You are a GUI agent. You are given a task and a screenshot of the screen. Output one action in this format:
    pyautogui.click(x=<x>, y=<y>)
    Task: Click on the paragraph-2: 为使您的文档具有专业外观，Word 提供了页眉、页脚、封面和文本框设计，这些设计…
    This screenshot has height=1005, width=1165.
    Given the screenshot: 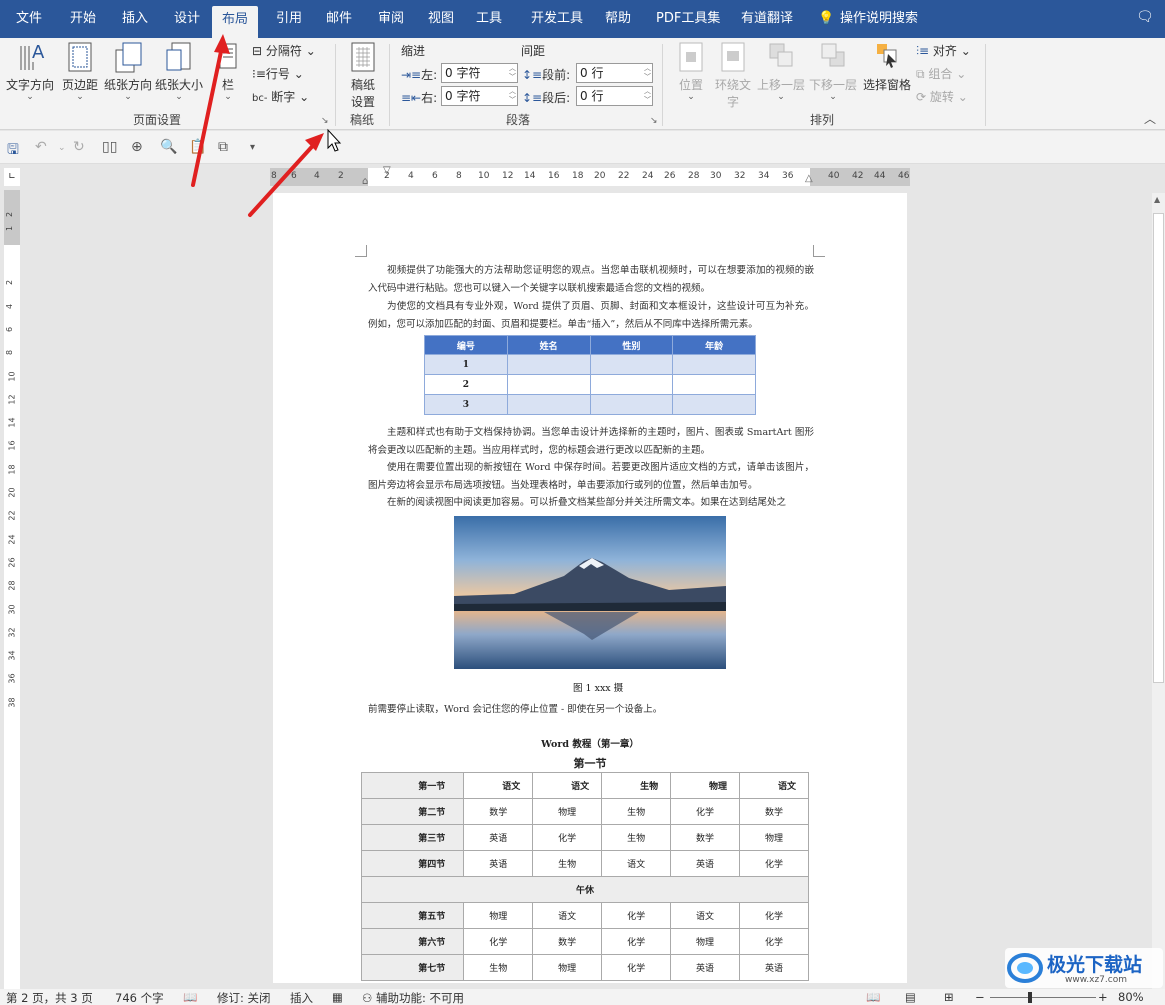 What is the action you would take?
    pyautogui.click(x=591, y=316)
    